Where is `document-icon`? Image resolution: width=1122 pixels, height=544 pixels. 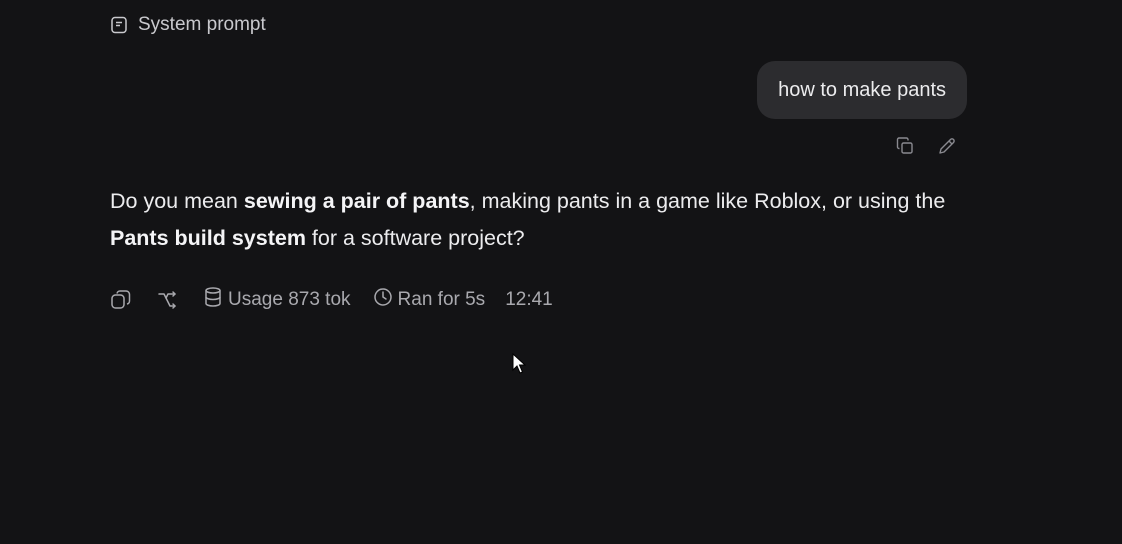 document-icon is located at coordinates (119, 25).